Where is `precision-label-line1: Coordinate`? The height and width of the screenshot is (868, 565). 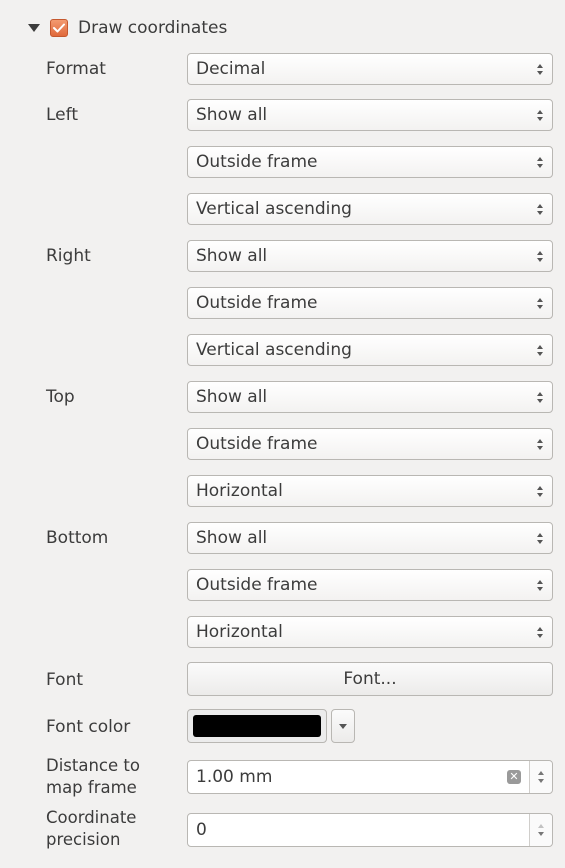
precision-label-line1: Coordinate is located at coordinates (91, 817).